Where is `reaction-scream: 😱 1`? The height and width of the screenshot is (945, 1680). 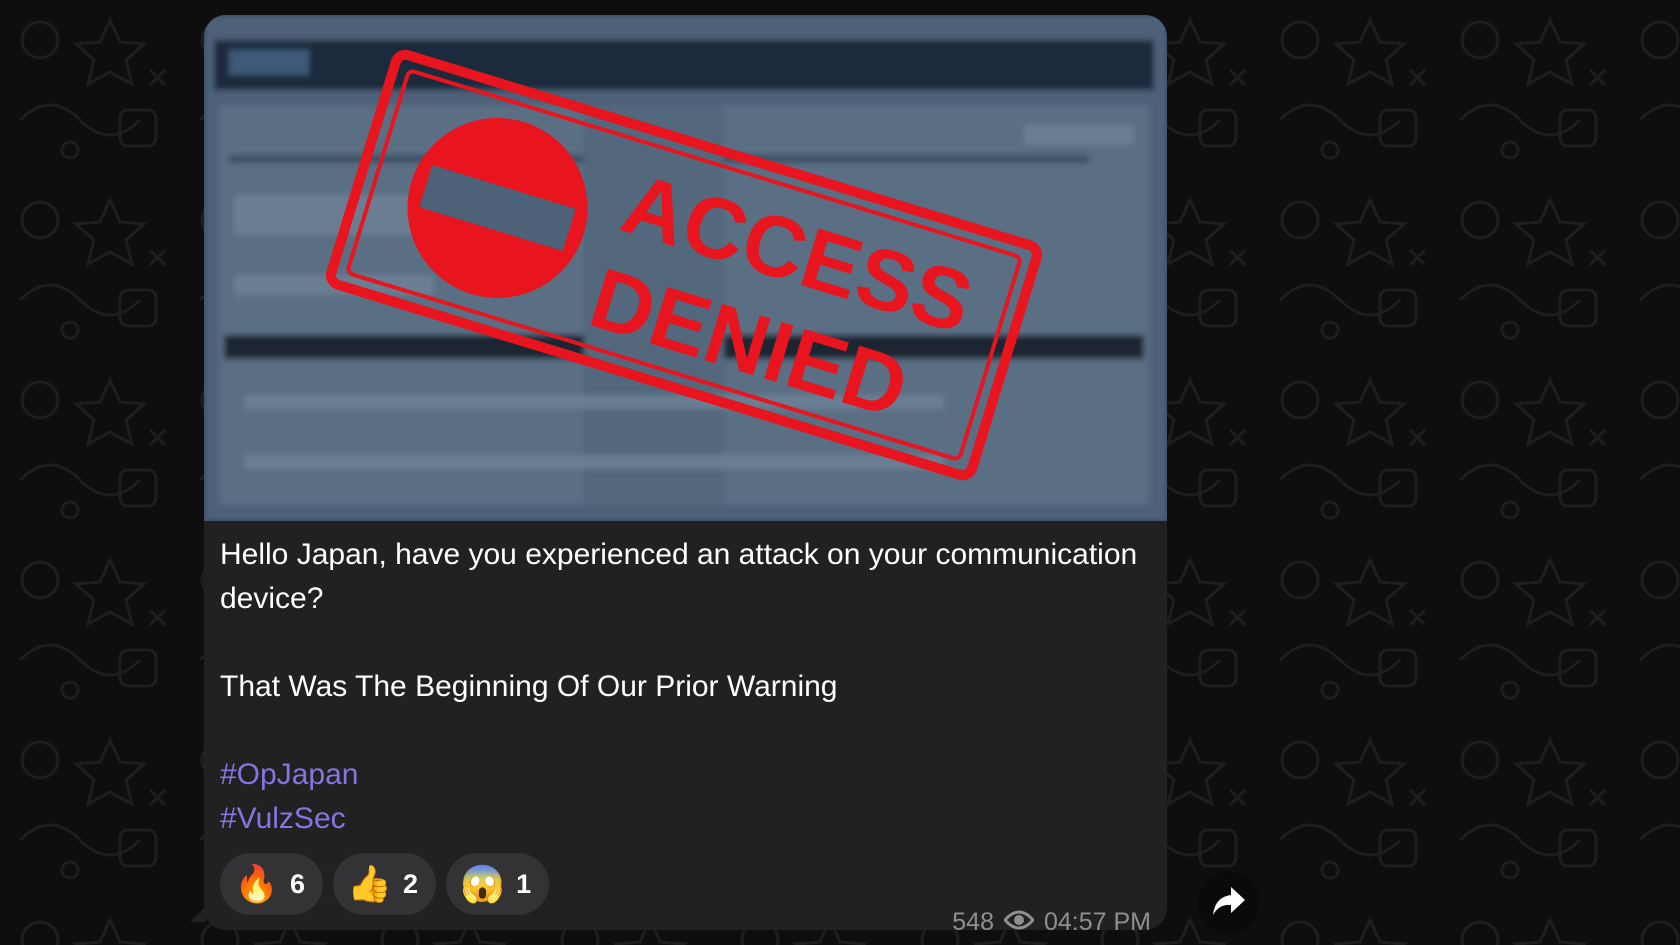 reaction-scream: 😱 1 is located at coordinates (498, 884).